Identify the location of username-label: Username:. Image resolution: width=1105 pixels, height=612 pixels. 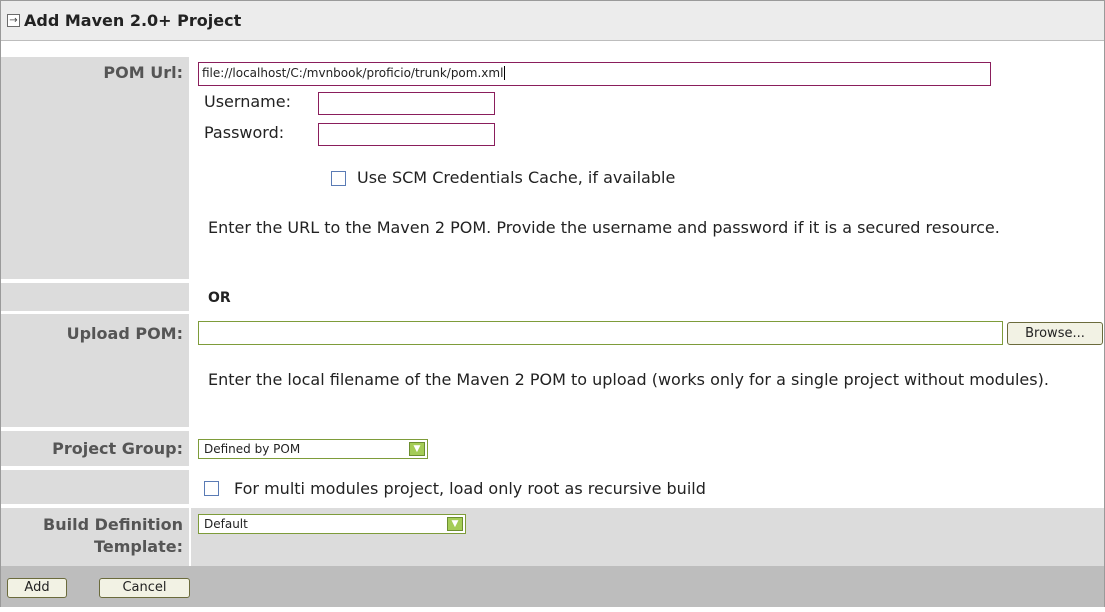
(247, 101).